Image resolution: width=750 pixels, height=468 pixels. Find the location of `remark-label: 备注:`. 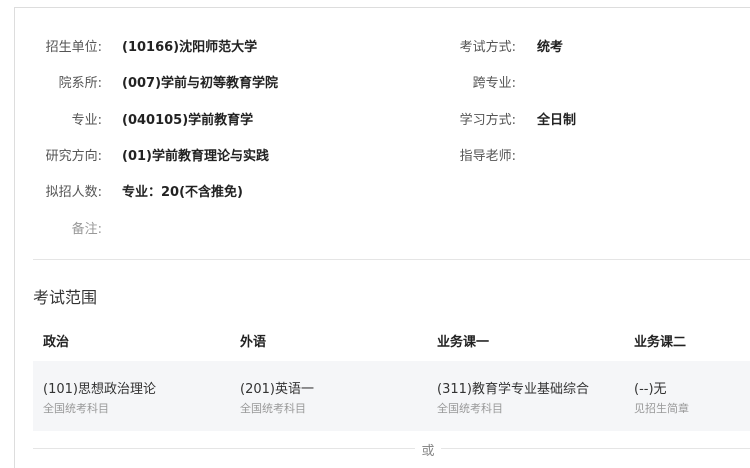

remark-label: 备注: is located at coordinates (86, 229).